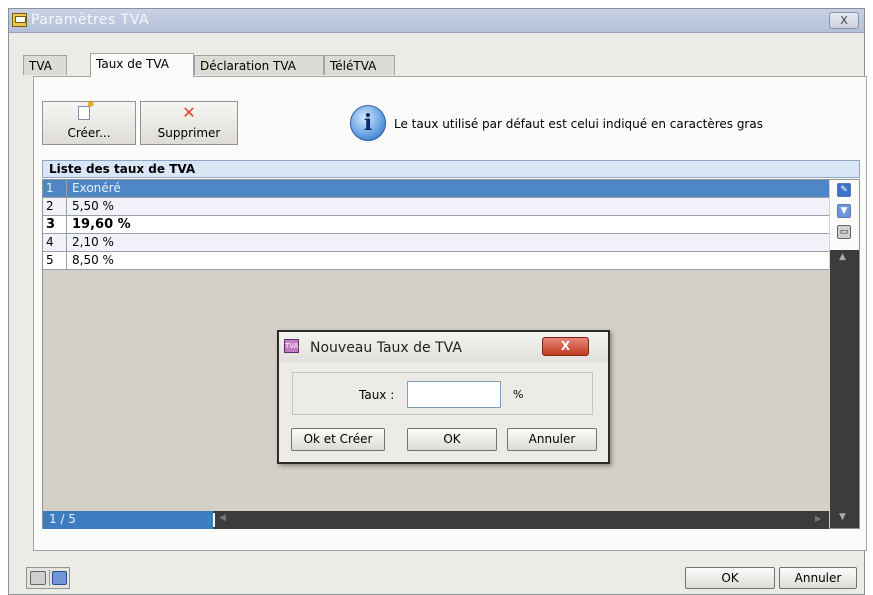  What do you see at coordinates (844, 232) in the screenshot?
I see `printer-icon: ▭` at bounding box center [844, 232].